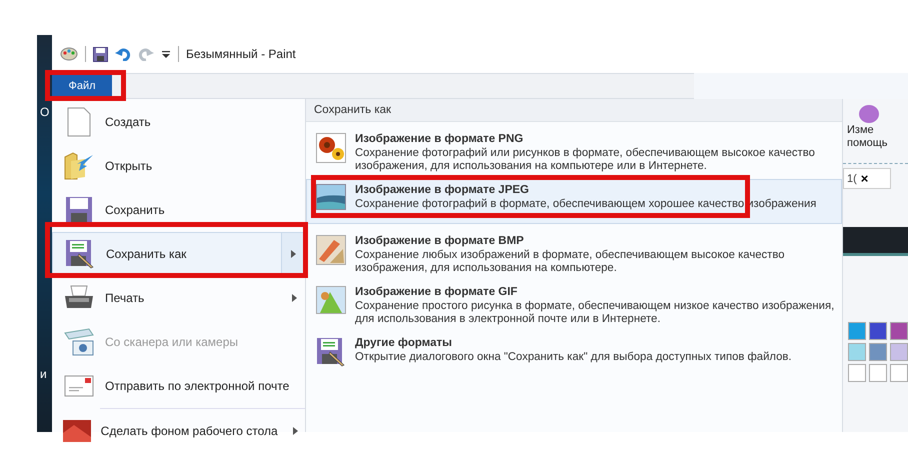 Image resolution: width=908 pixels, height=464 pixels. Describe the element at coordinates (77, 431) in the screenshot. I see `wallpaper-icon` at that location.